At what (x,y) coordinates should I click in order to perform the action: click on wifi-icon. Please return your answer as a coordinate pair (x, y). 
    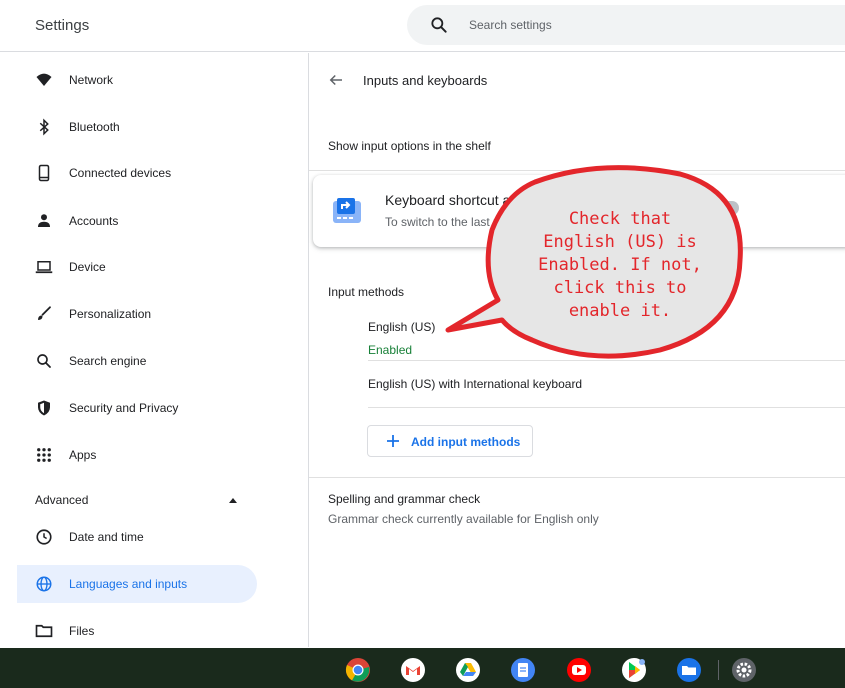
    Looking at the image, I should click on (44, 79).